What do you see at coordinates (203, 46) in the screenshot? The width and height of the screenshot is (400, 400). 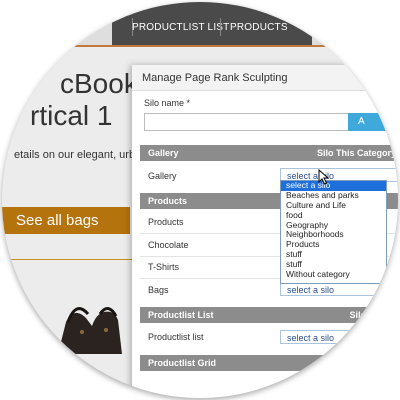 I see `nav-underline` at bounding box center [203, 46].